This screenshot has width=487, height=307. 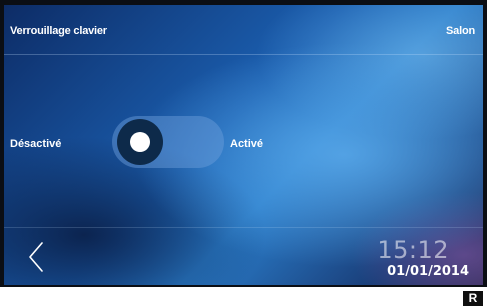 What do you see at coordinates (243, 227) in the screenshot?
I see `footer-divider` at bounding box center [243, 227].